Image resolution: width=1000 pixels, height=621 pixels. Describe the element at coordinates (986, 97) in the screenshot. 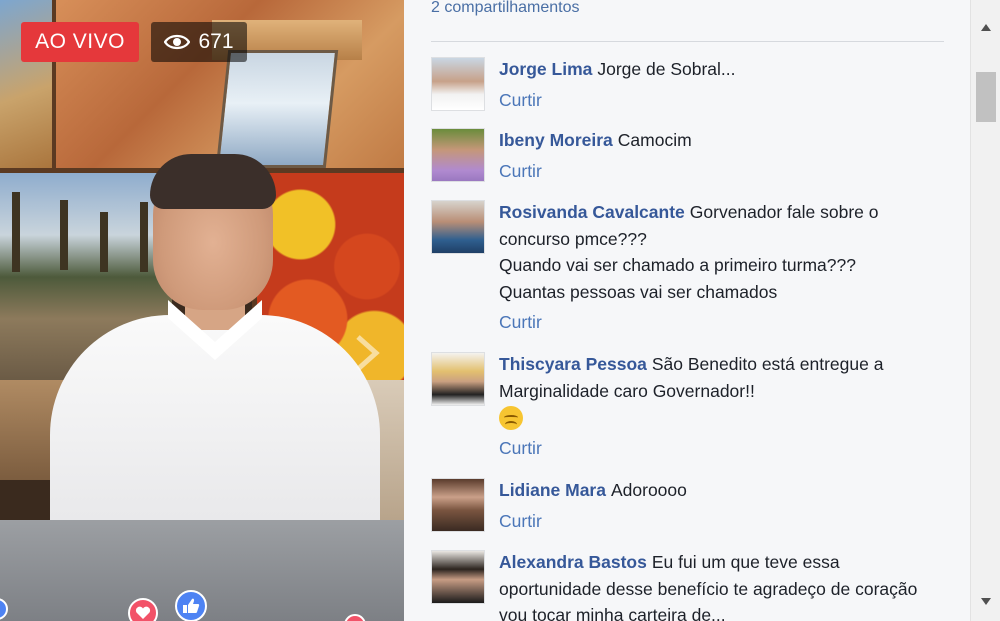

I see `scroll-thumb` at that location.